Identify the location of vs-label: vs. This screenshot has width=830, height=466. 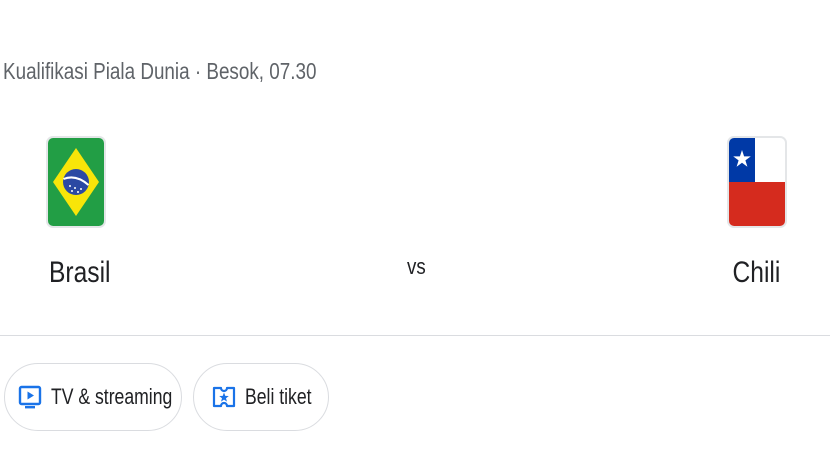
(416, 266).